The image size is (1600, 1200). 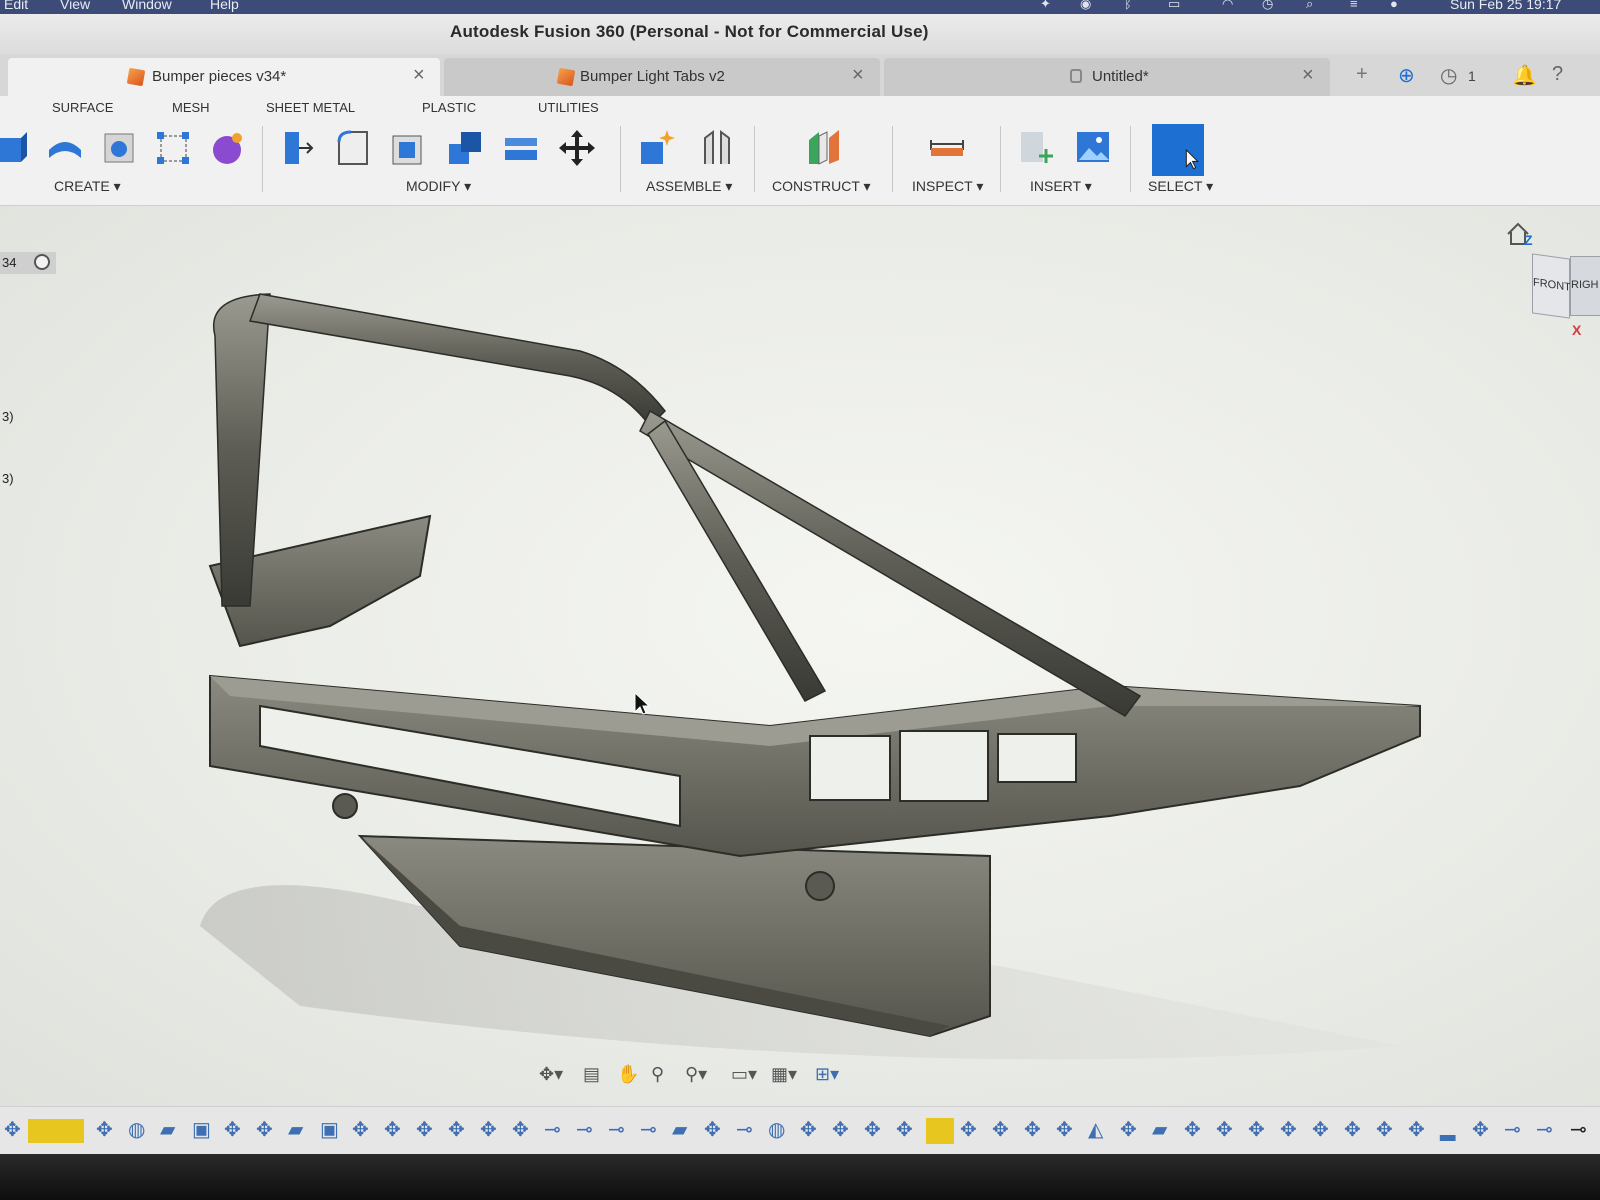 What do you see at coordinates (227, 148) in the screenshot?
I see `create-form-icon` at bounding box center [227, 148].